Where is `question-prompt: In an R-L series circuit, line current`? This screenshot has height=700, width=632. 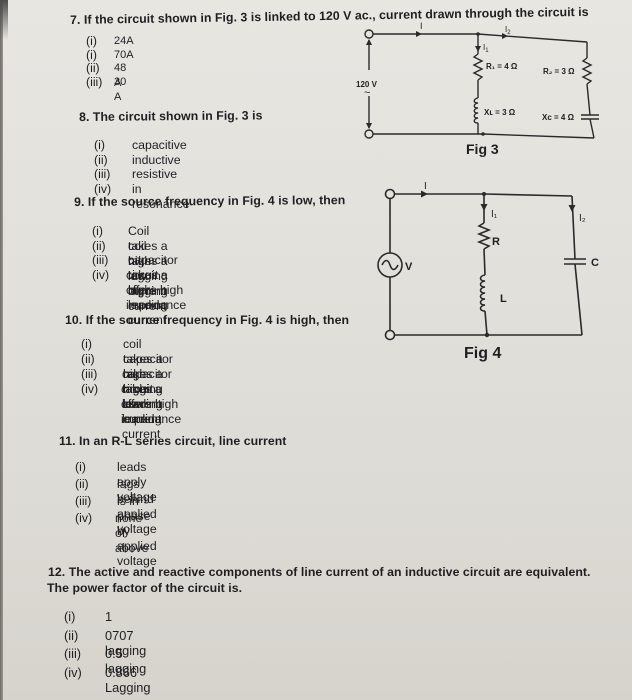 question-prompt: In an R-L series circuit, line current is located at coordinates (183, 441).